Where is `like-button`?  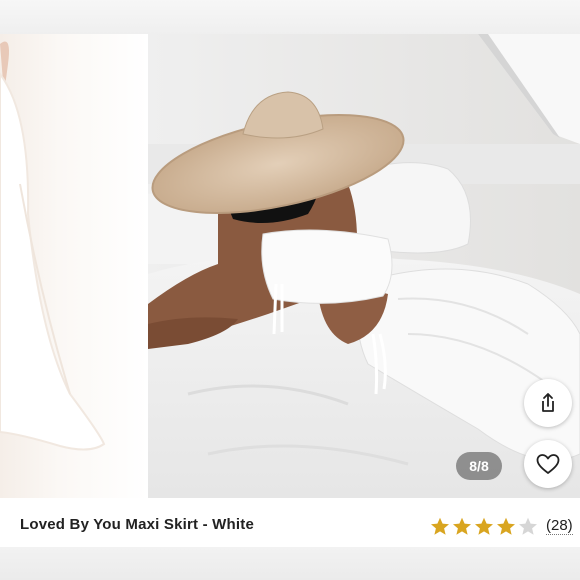
like-button is located at coordinates (548, 464).